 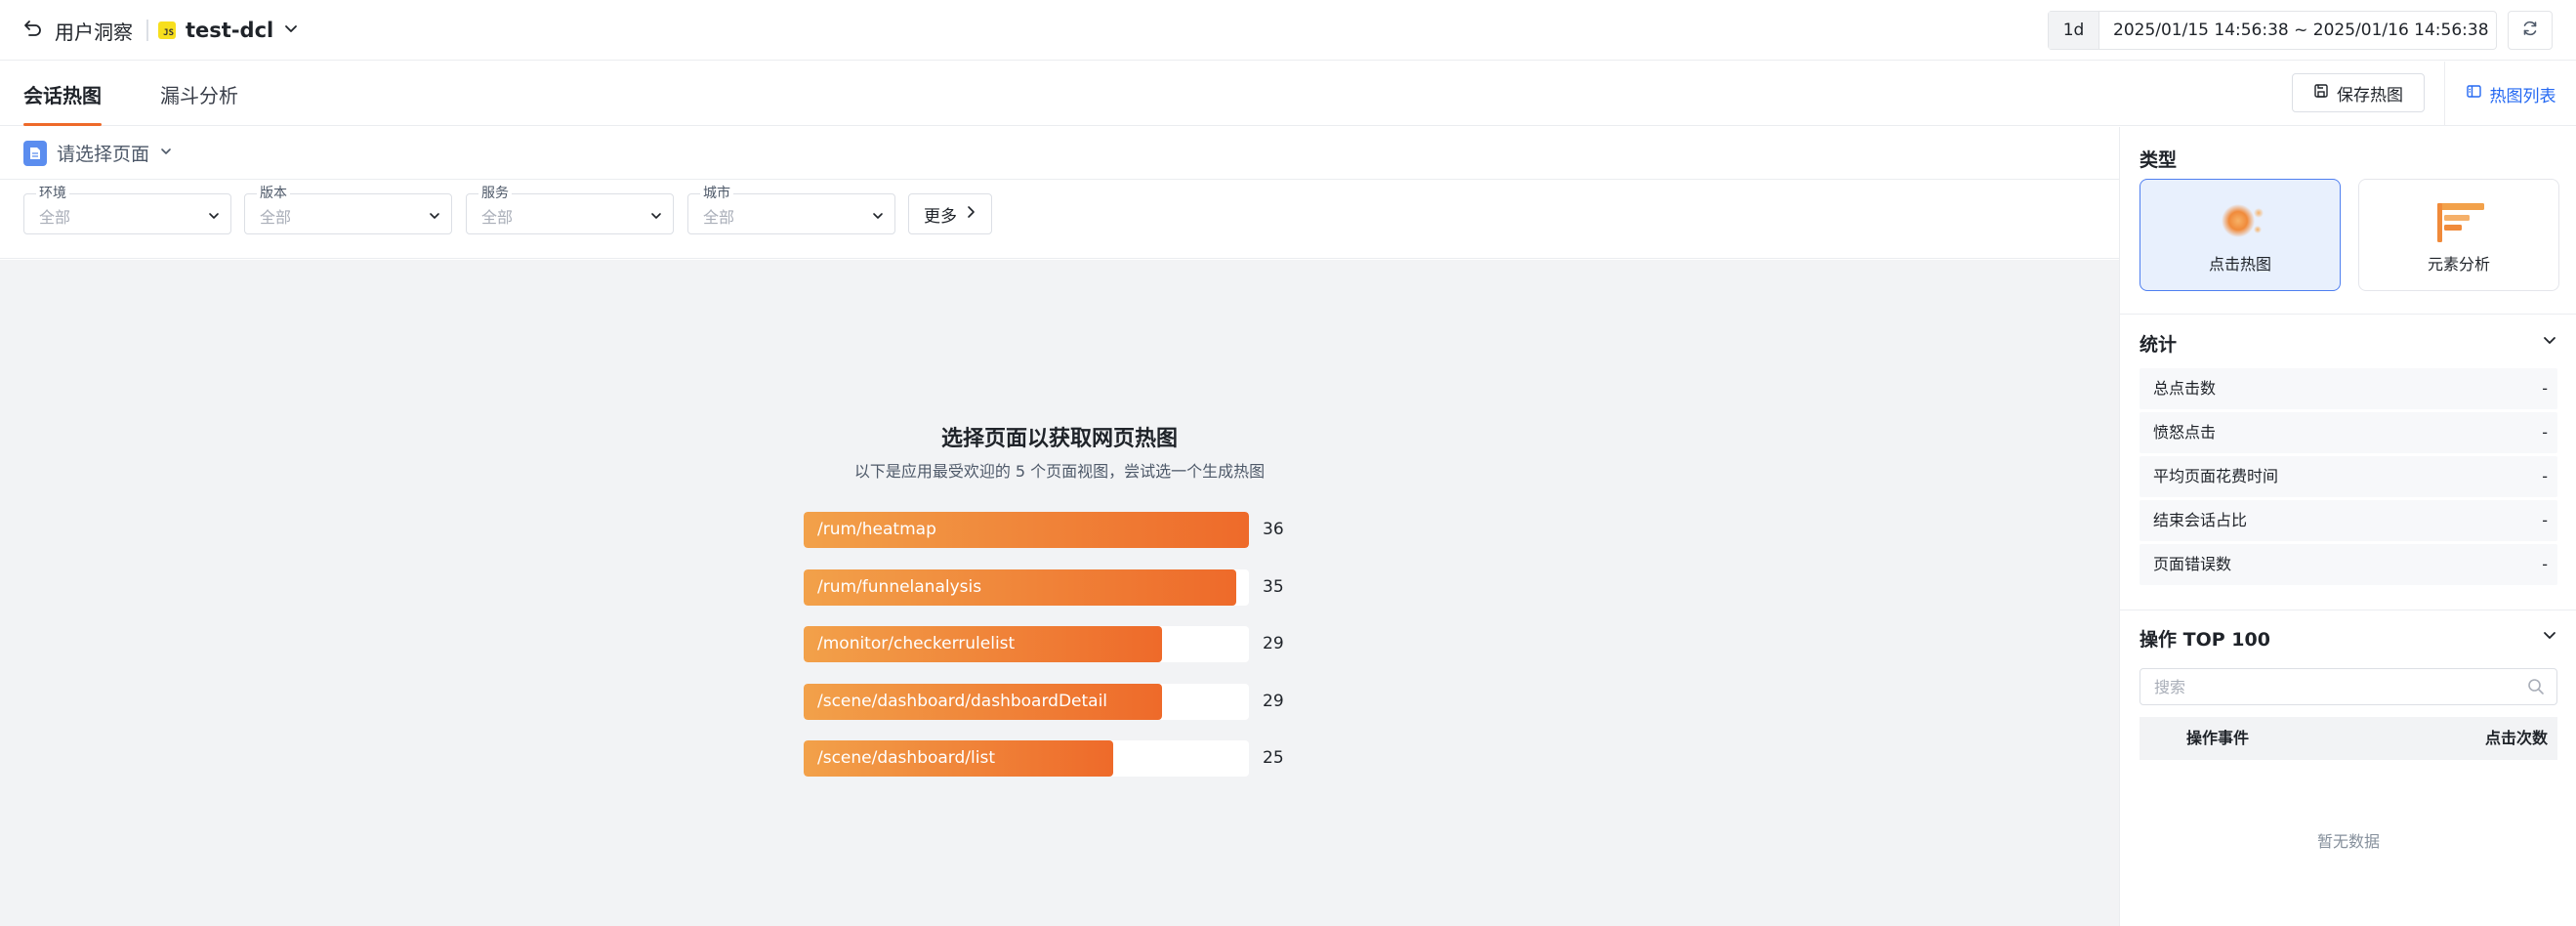 I want to click on empty-state-title: 选择页面以获取网页热图, so click(x=1059, y=439).